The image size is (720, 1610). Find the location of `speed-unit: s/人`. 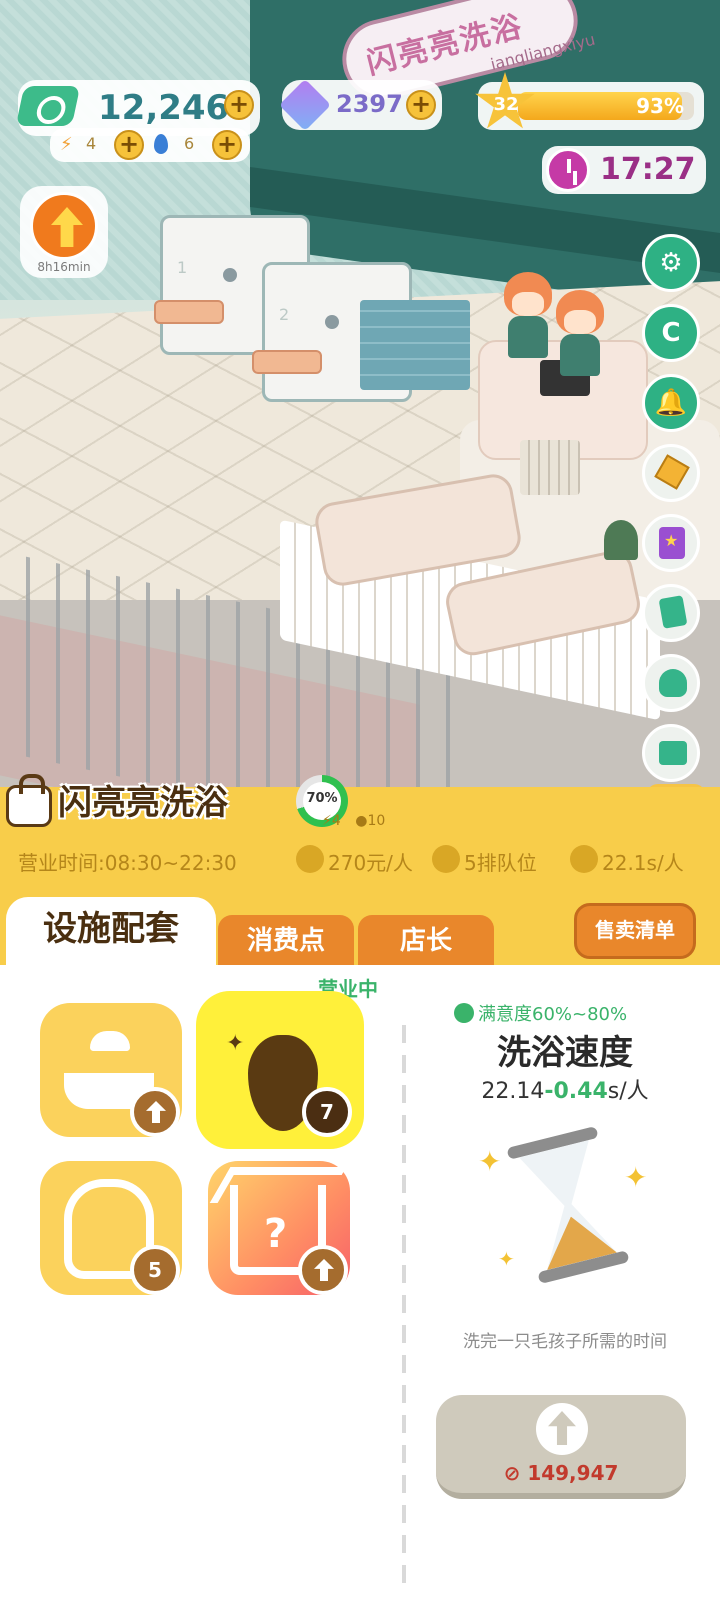

speed-unit: s/人 is located at coordinates (628, 1091).